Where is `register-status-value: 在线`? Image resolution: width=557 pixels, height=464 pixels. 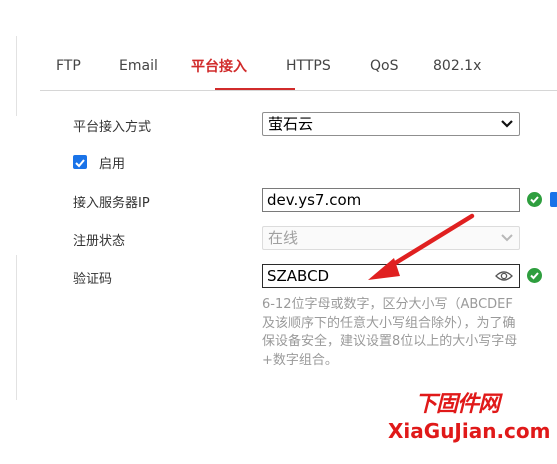 register-status-value: 在线 is located at coordinates (283, 238).